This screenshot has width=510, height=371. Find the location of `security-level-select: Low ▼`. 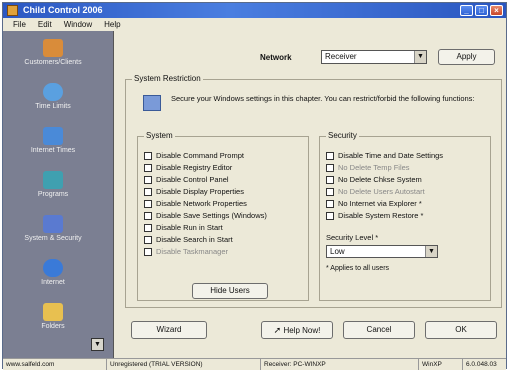

security-level-select: Low ▼ is located at coordinates (382, 251).